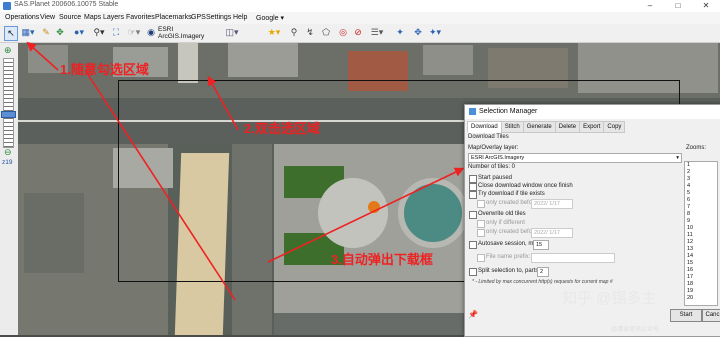  I want to click on download-tiles-heading: Download Tiles, so click(488, 137).